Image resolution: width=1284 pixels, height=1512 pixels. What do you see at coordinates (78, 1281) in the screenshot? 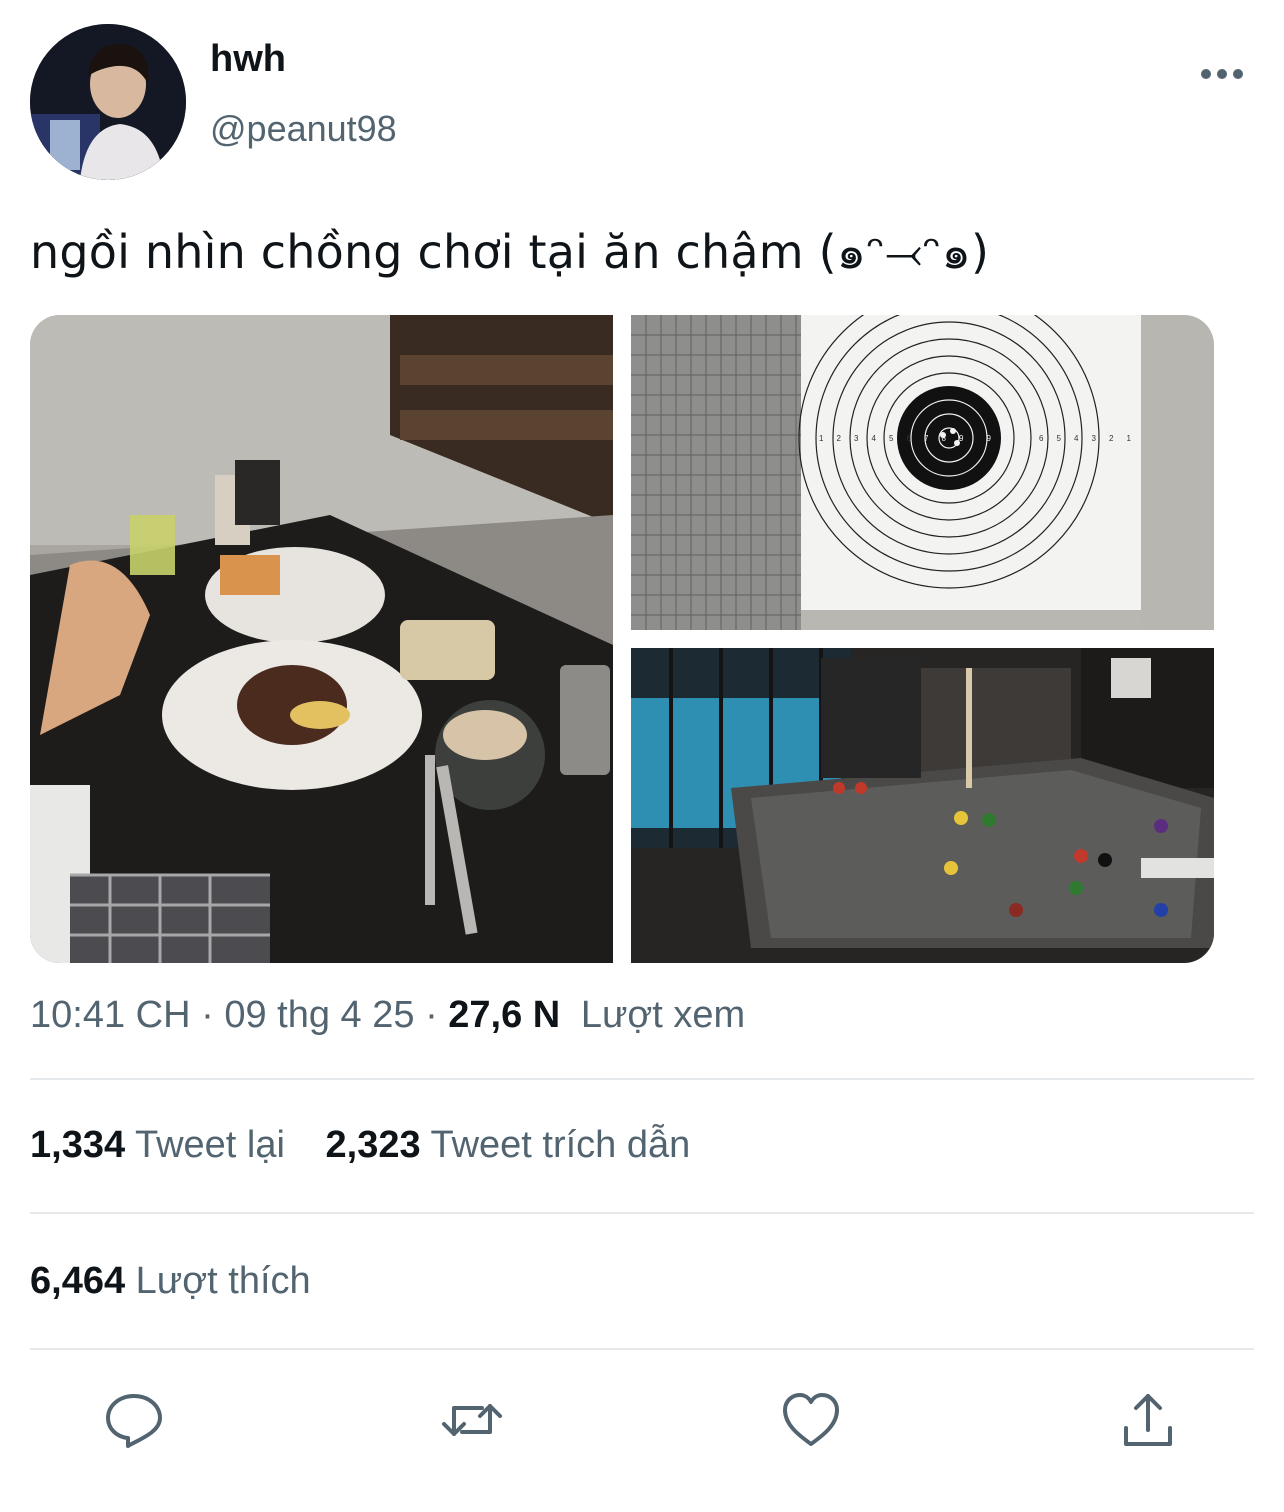
I see `likes-count: 6,464` at bounding box center [78, 1281].